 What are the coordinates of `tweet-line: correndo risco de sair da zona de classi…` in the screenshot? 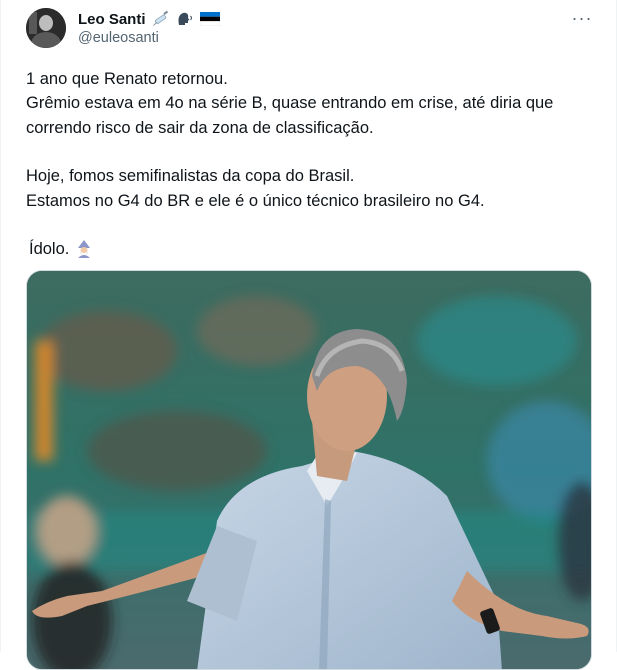 It's located at (200, 127).